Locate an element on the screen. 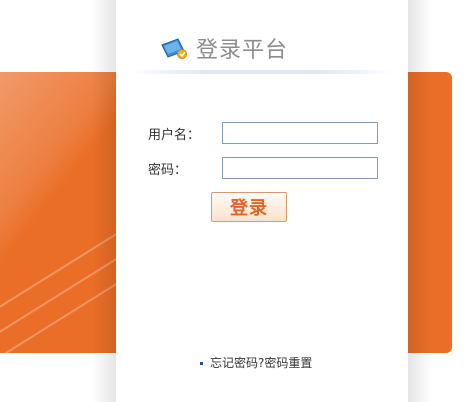  login-platform-icon is located at coordinates (174, 48).